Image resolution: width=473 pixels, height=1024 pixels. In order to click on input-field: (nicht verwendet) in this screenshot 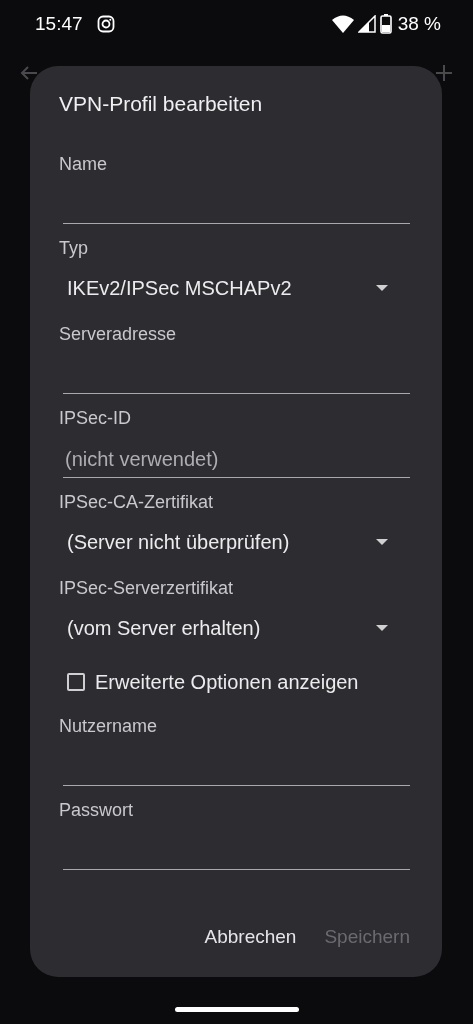, I will do `click(236, 459)`.